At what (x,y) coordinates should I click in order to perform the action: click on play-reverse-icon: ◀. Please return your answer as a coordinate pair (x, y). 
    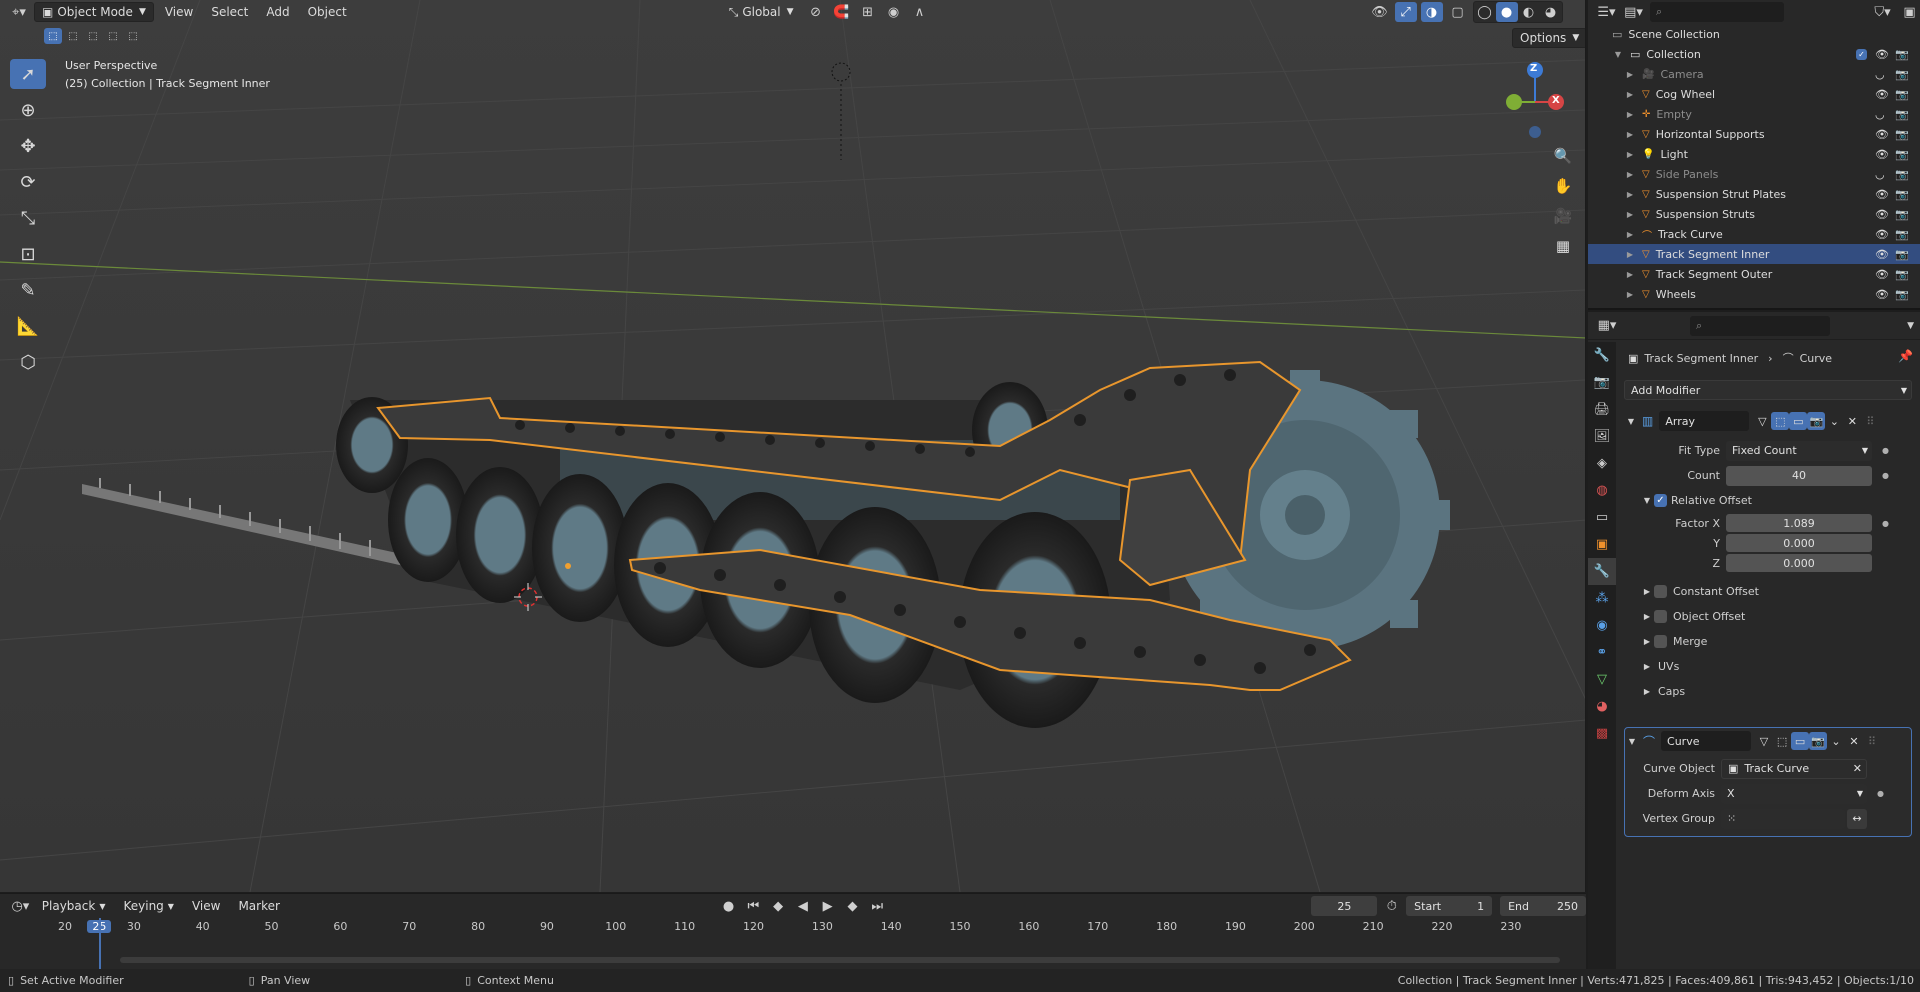
    Looking at the image, I should click on (802, 906).